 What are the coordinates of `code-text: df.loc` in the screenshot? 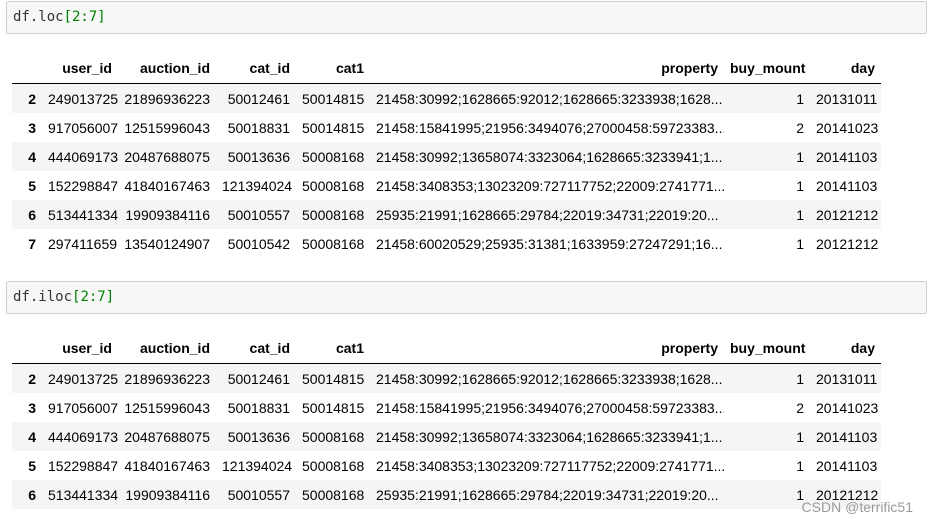 It's located at (38, 17).